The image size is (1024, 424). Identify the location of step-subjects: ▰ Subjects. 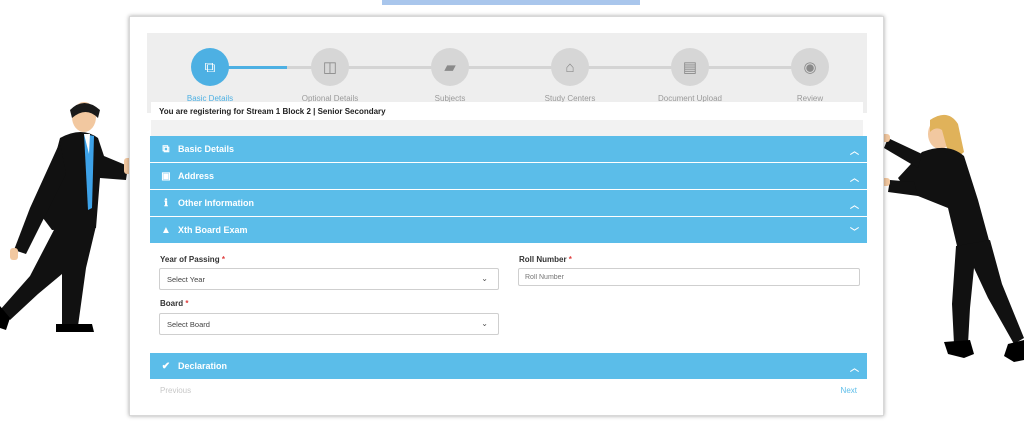
(450, 75).